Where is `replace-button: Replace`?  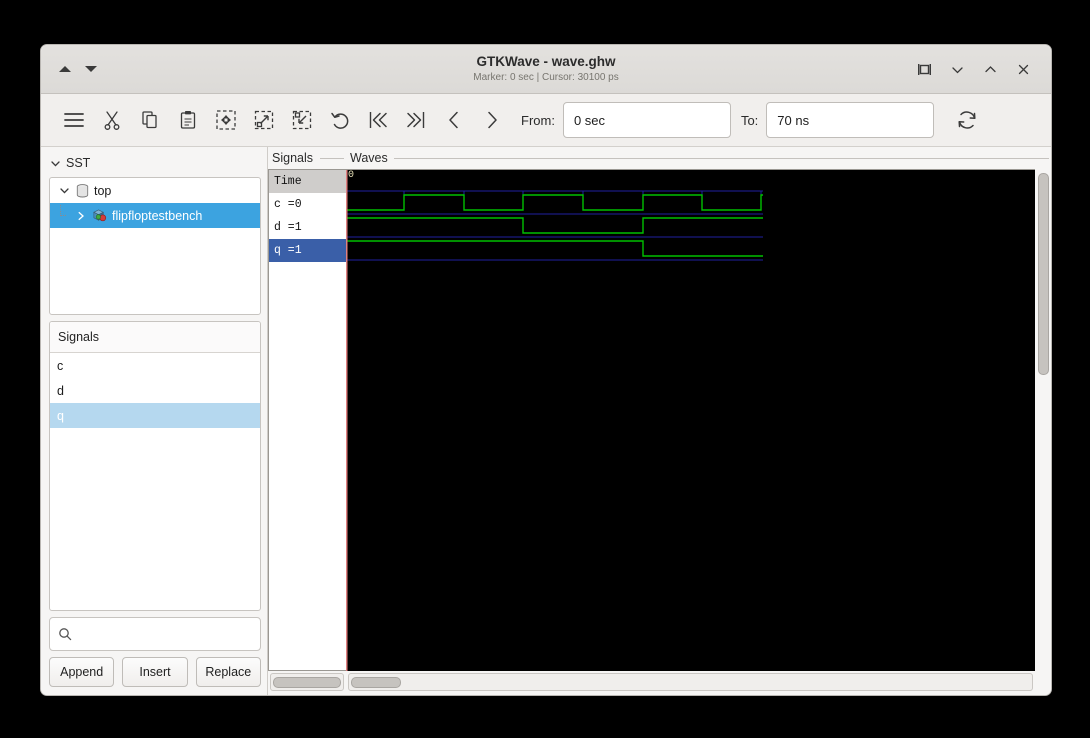
replace-button: Replace is located at coordinates (228, 672).